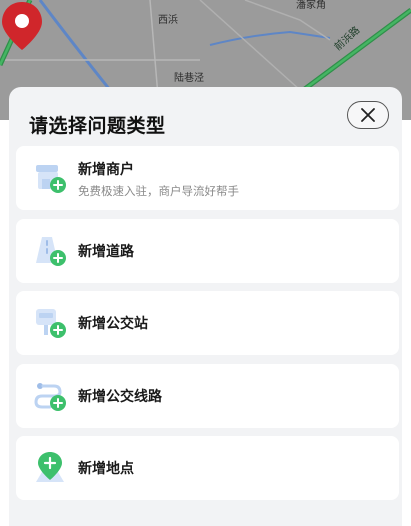 The width and height of the screenshot is (411, 526). Describe the element at coordinates (189, 78) in the screenshot. I see `map-label-luxiang: 陆巷泾` at that location.